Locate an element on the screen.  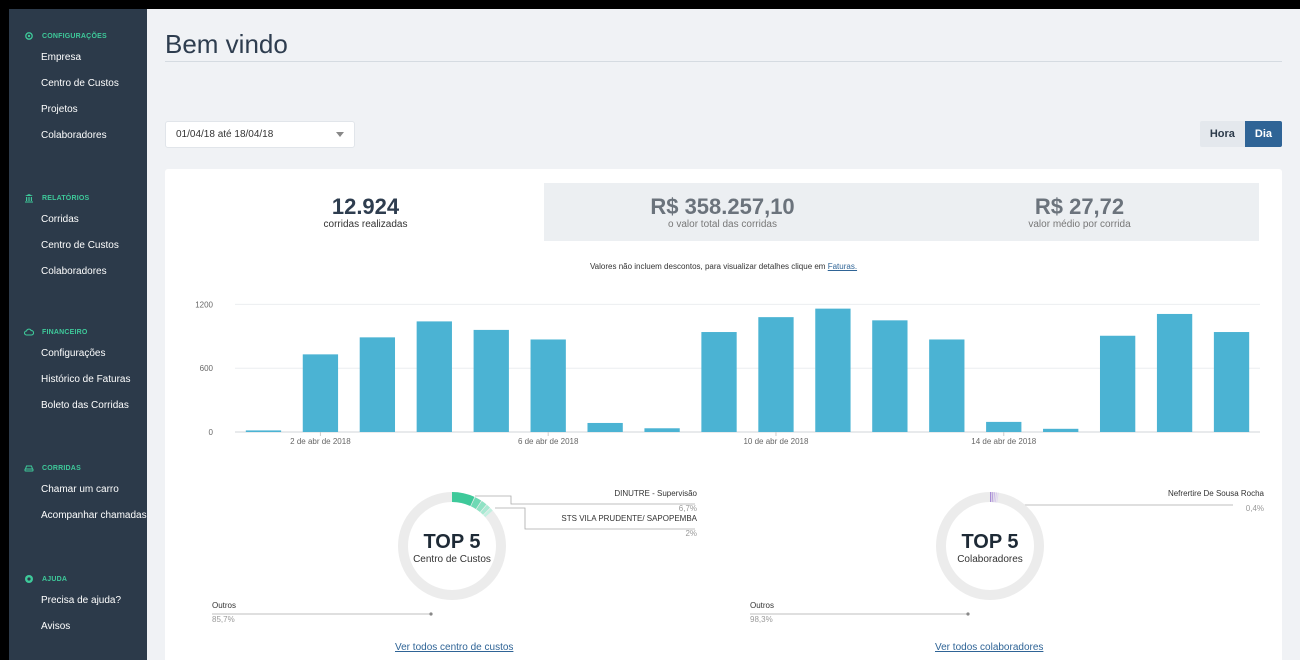
sidebar-item-projetos: Projetos is located at coordinates (78, 110).